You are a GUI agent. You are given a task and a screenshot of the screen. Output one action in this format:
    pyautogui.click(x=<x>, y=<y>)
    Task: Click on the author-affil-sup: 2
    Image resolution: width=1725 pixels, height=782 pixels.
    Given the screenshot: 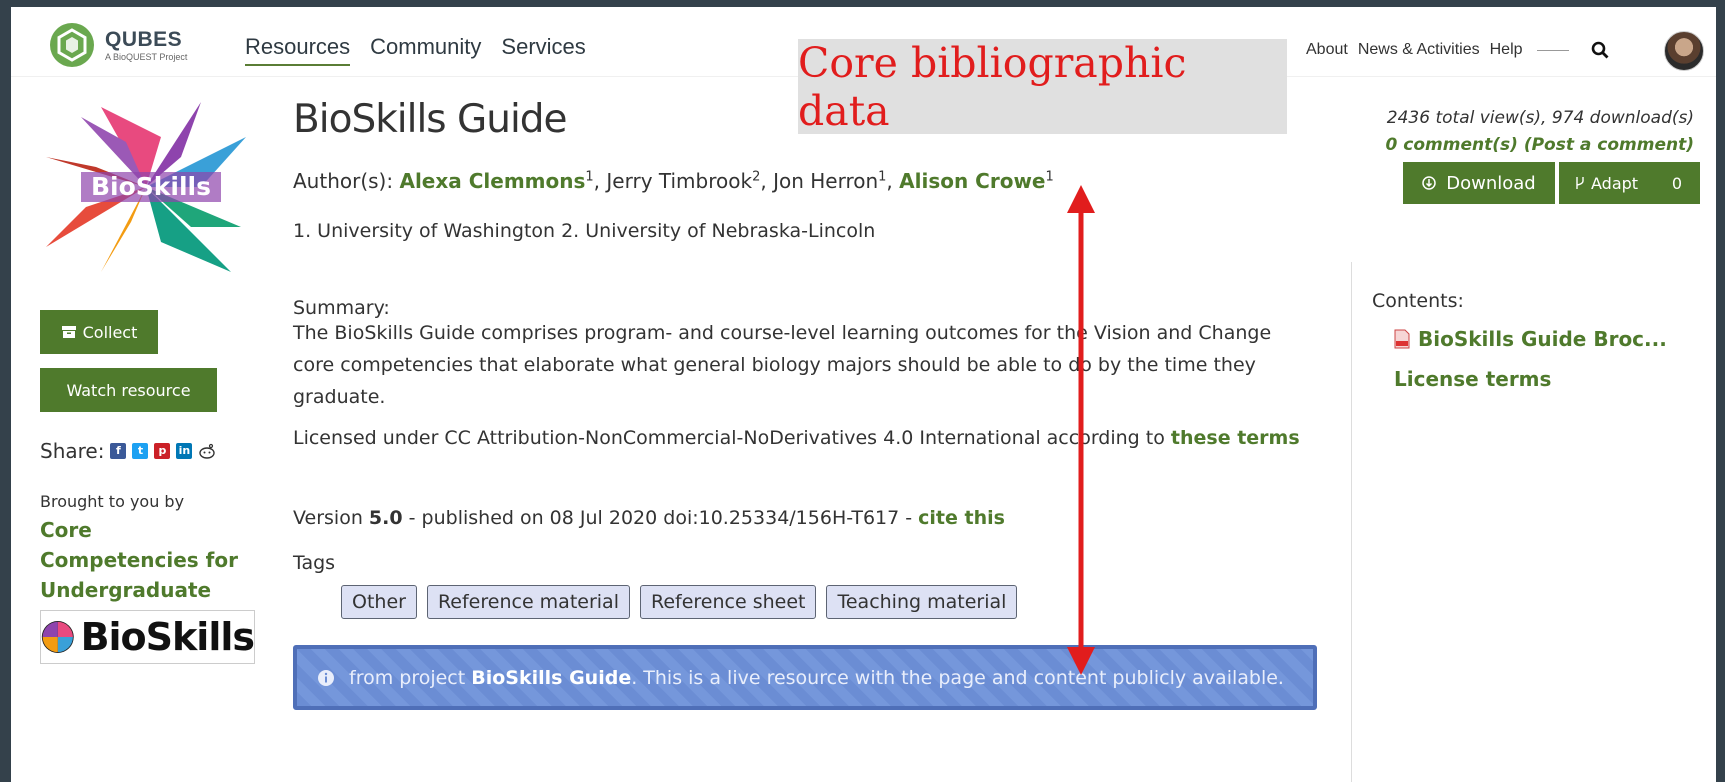 What is the action you would take?
    pyautogui.click(x=756, y=177)
    